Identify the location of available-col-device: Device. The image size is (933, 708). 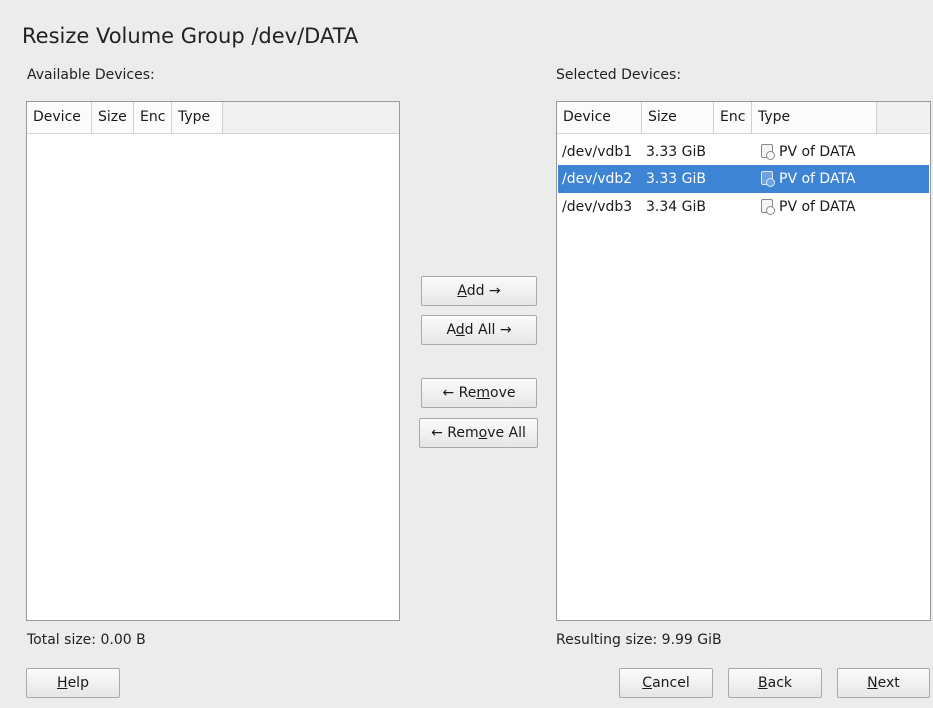
(59, 117).